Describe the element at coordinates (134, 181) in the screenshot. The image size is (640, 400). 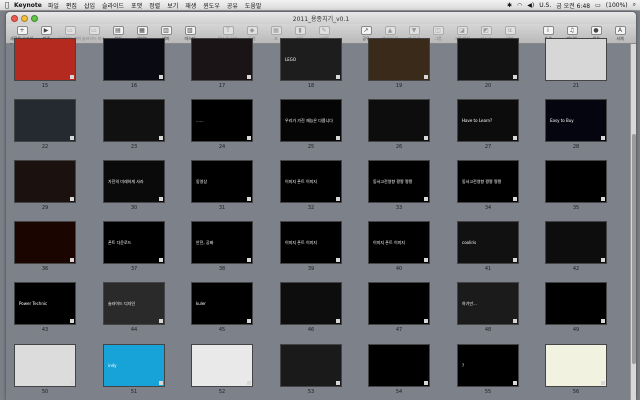
I see `slide-thumbnail: 가진의 미래하게 사라` at that location.